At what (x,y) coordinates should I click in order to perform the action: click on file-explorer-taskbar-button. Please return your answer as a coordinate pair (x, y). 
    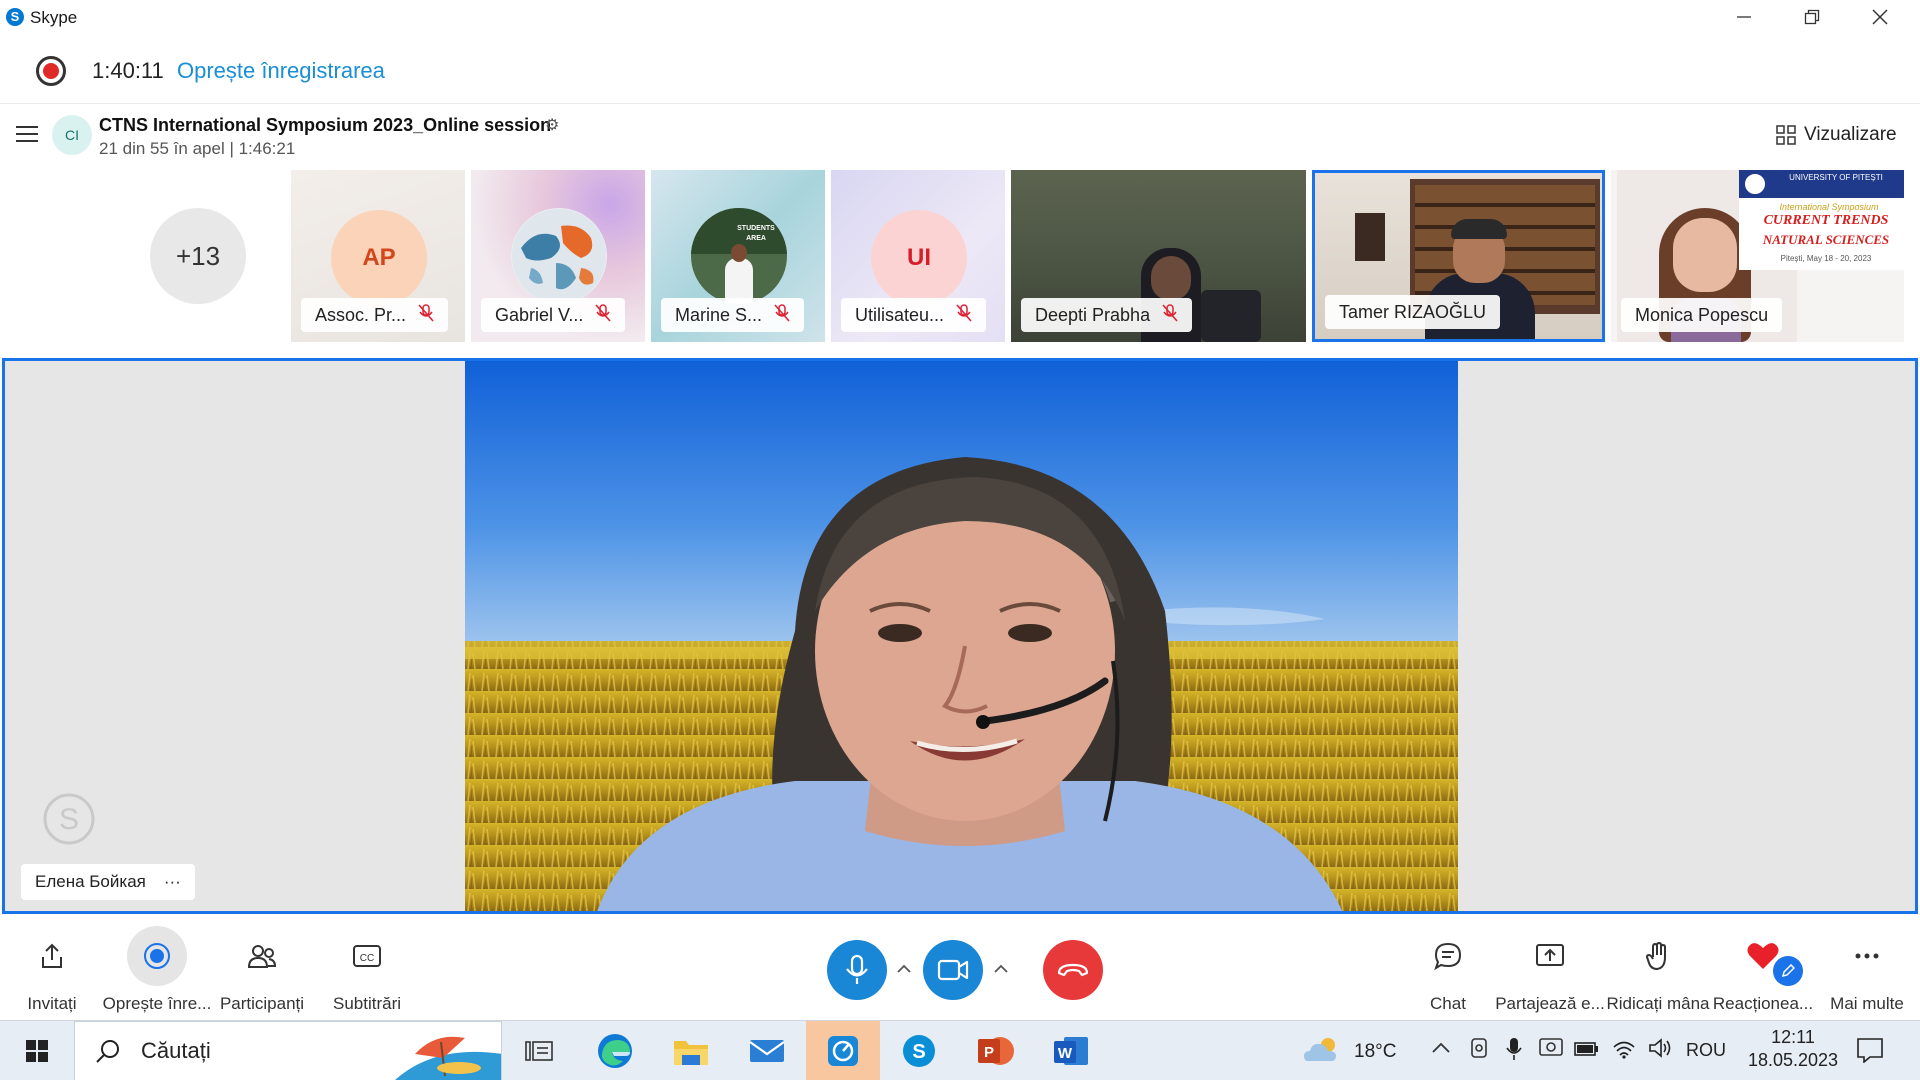
    Looking at the image, I should click on (691, 1050).